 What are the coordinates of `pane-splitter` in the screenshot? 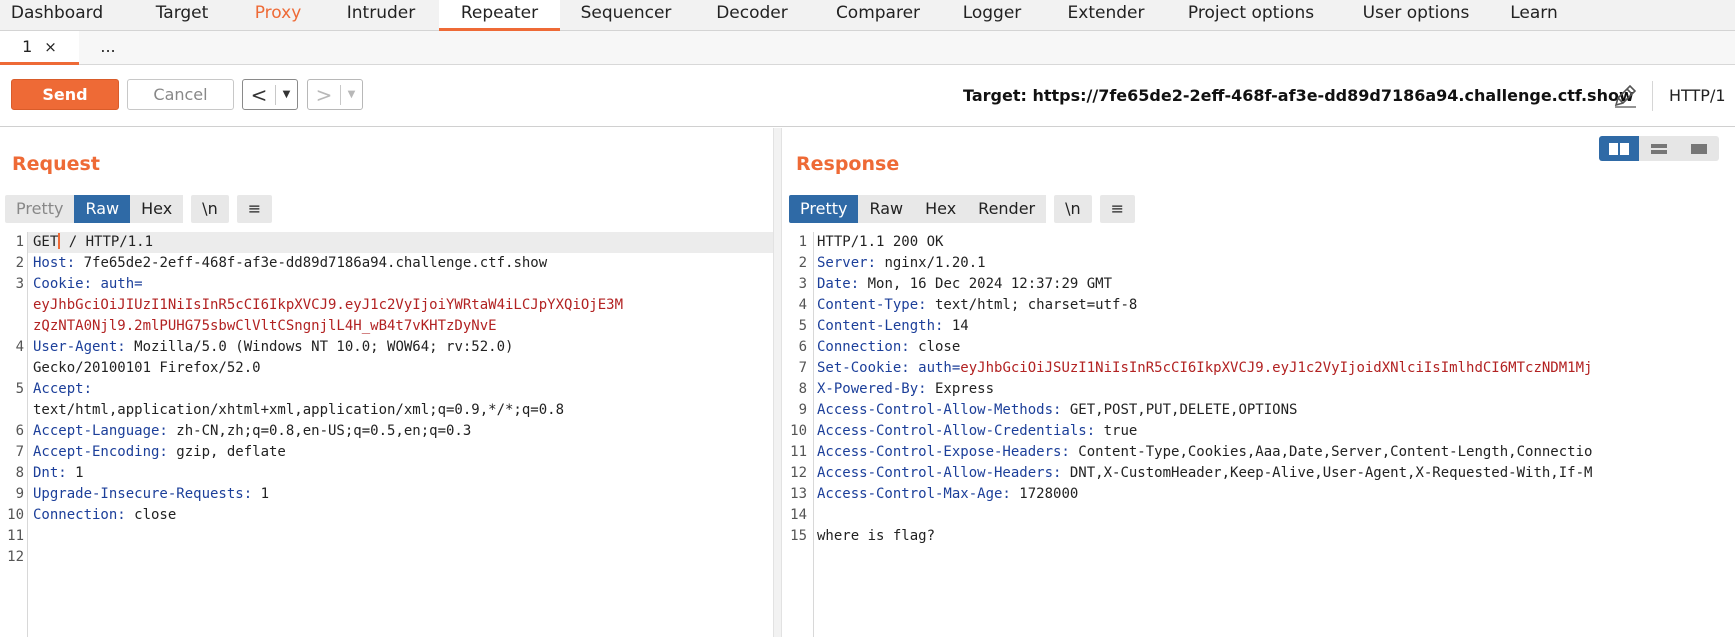 It's located at (777, 382).